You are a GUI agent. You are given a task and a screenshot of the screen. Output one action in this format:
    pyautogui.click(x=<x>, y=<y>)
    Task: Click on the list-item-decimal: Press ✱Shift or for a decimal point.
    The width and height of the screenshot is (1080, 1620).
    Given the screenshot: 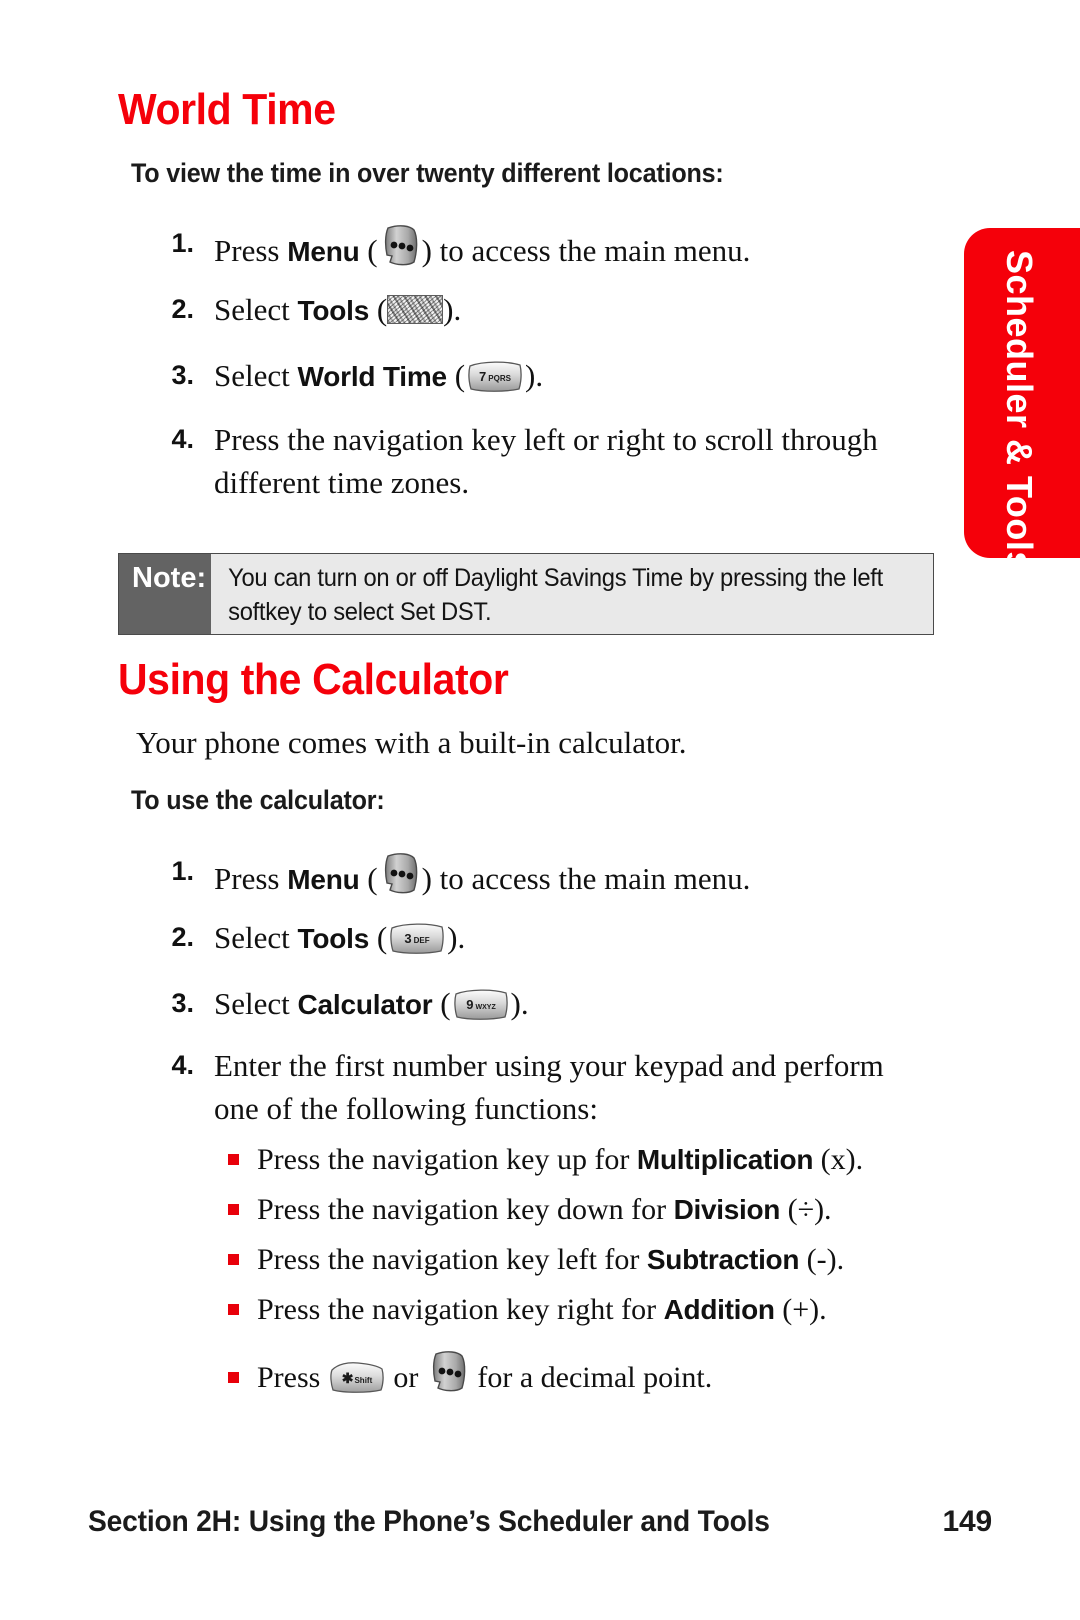 What is the action you would take?
    pyautogui.click(x=470, y=1373)
    